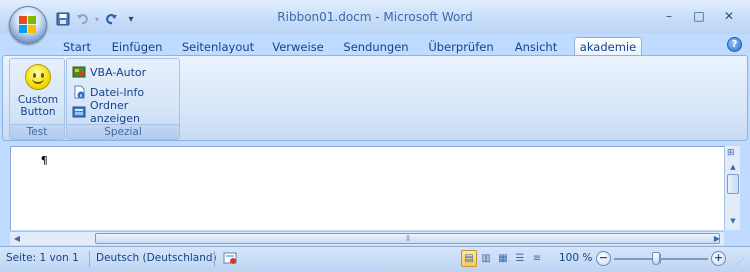 The image size is (750, 272). Describe the element at coordinates (741, 262) in the screenshot. I see `resize-grip-icon: ⋰` at that location.